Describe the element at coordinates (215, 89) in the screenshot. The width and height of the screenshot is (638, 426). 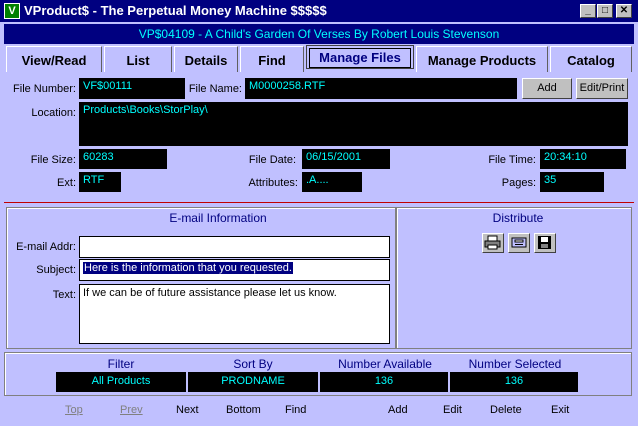
I see `file-name-label: File Name:` at that location.